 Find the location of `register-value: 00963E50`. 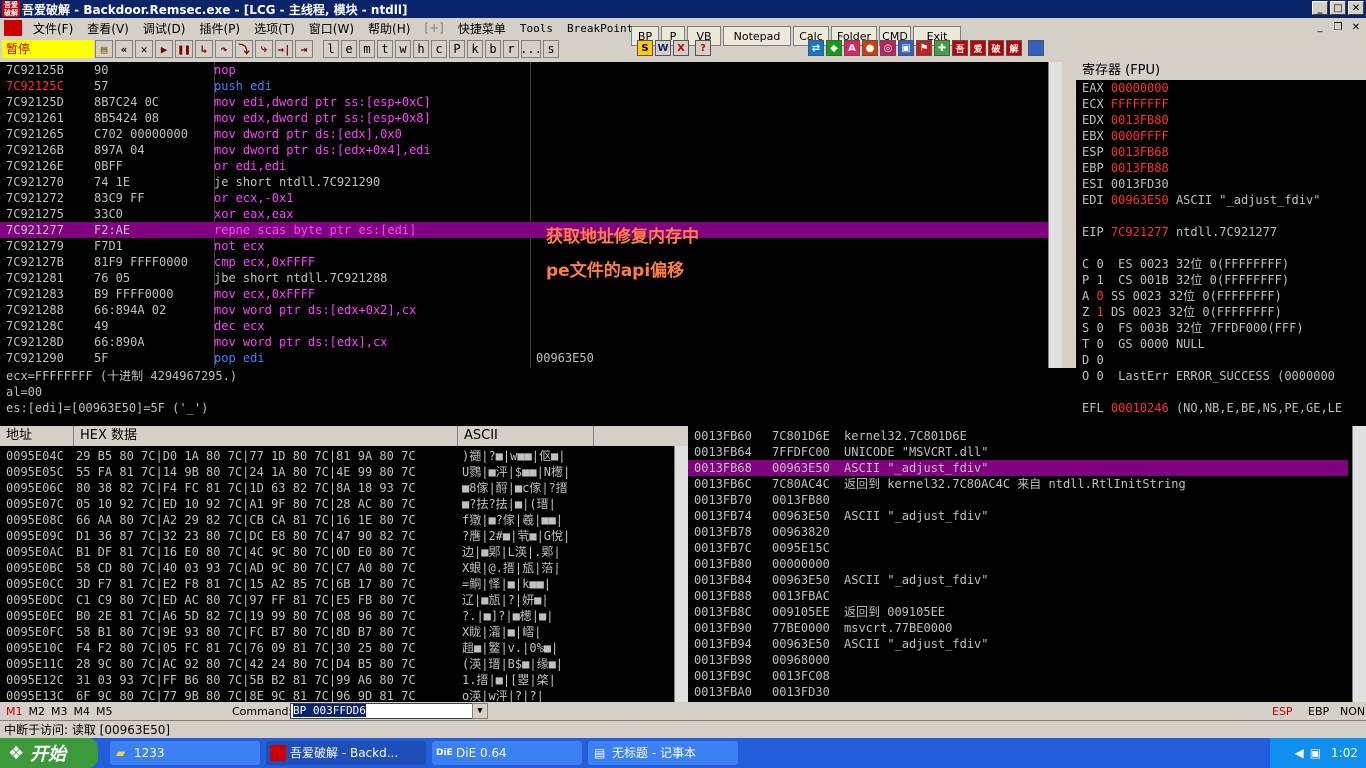

register-value: 00963E50 is located at coordinates (1140, 200).